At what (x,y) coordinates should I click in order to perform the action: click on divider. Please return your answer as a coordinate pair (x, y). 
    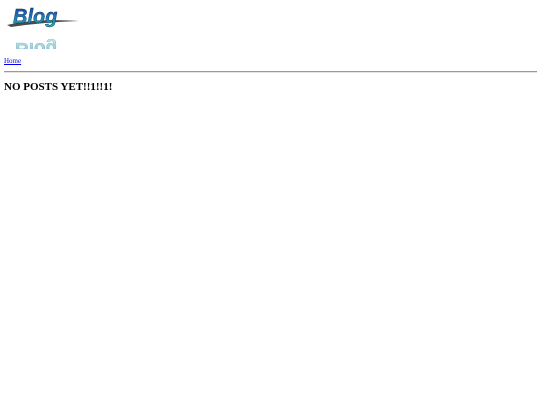
    Looking at the image, I should click on (270, 72).